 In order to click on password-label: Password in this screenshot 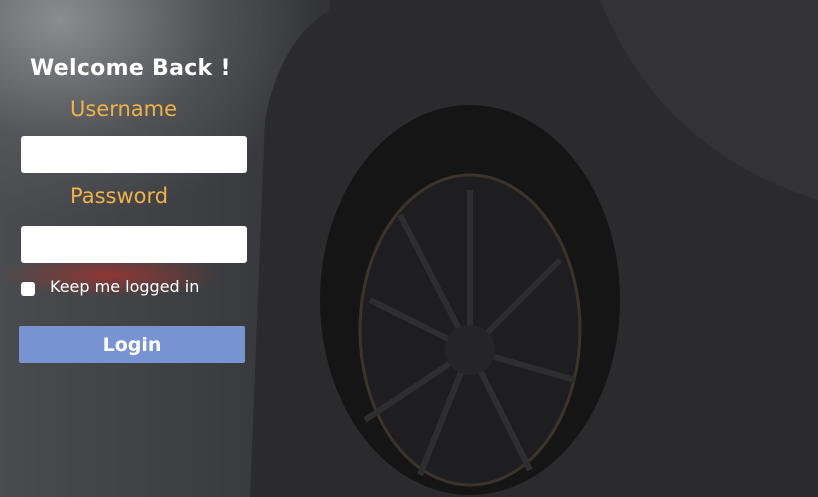, I will do `click(119, 196)`.